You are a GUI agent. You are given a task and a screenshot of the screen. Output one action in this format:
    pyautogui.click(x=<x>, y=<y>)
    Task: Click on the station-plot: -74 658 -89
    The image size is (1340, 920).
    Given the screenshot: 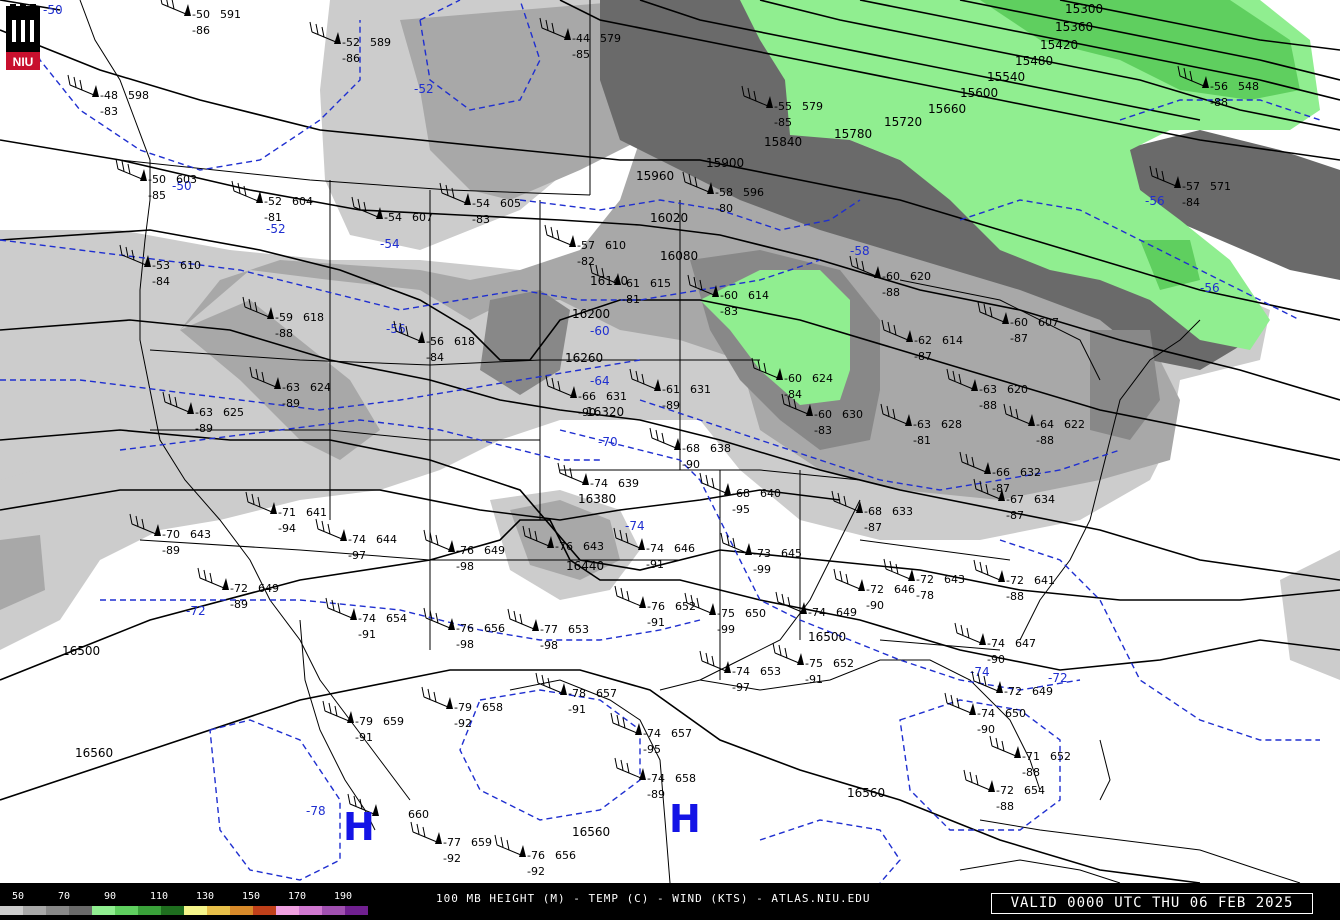 What is the action you would take?
    pyautogui.click(x=655, y=779)
    